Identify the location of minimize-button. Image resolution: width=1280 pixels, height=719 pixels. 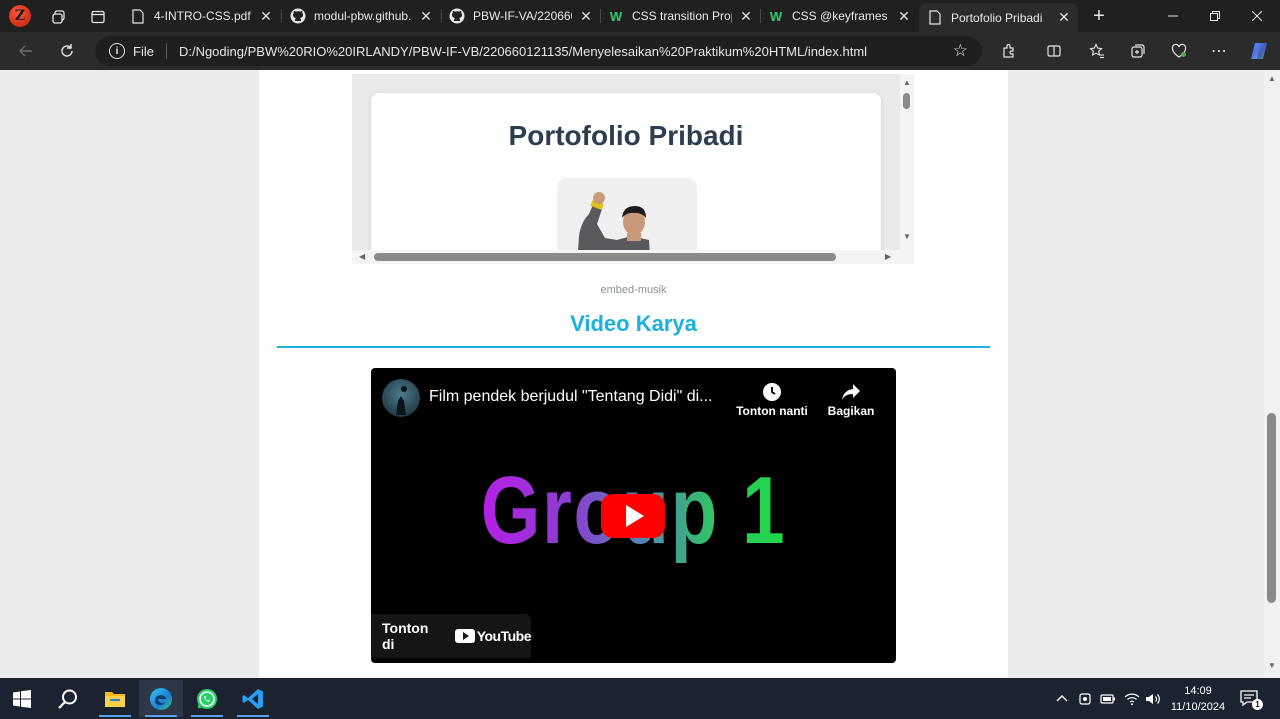
(1173, 16).